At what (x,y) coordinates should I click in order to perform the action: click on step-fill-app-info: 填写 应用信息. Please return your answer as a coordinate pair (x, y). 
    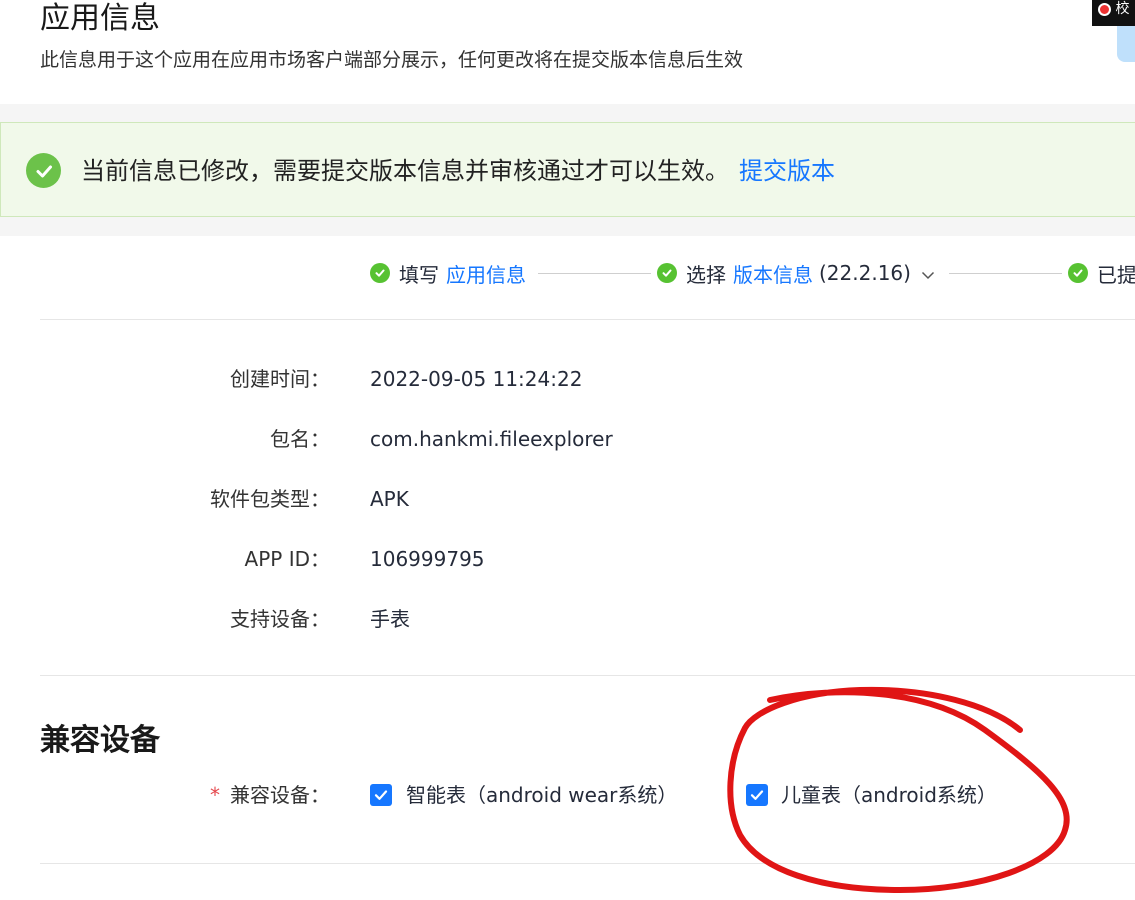
    Looking at the image, I should click on (448, 273).